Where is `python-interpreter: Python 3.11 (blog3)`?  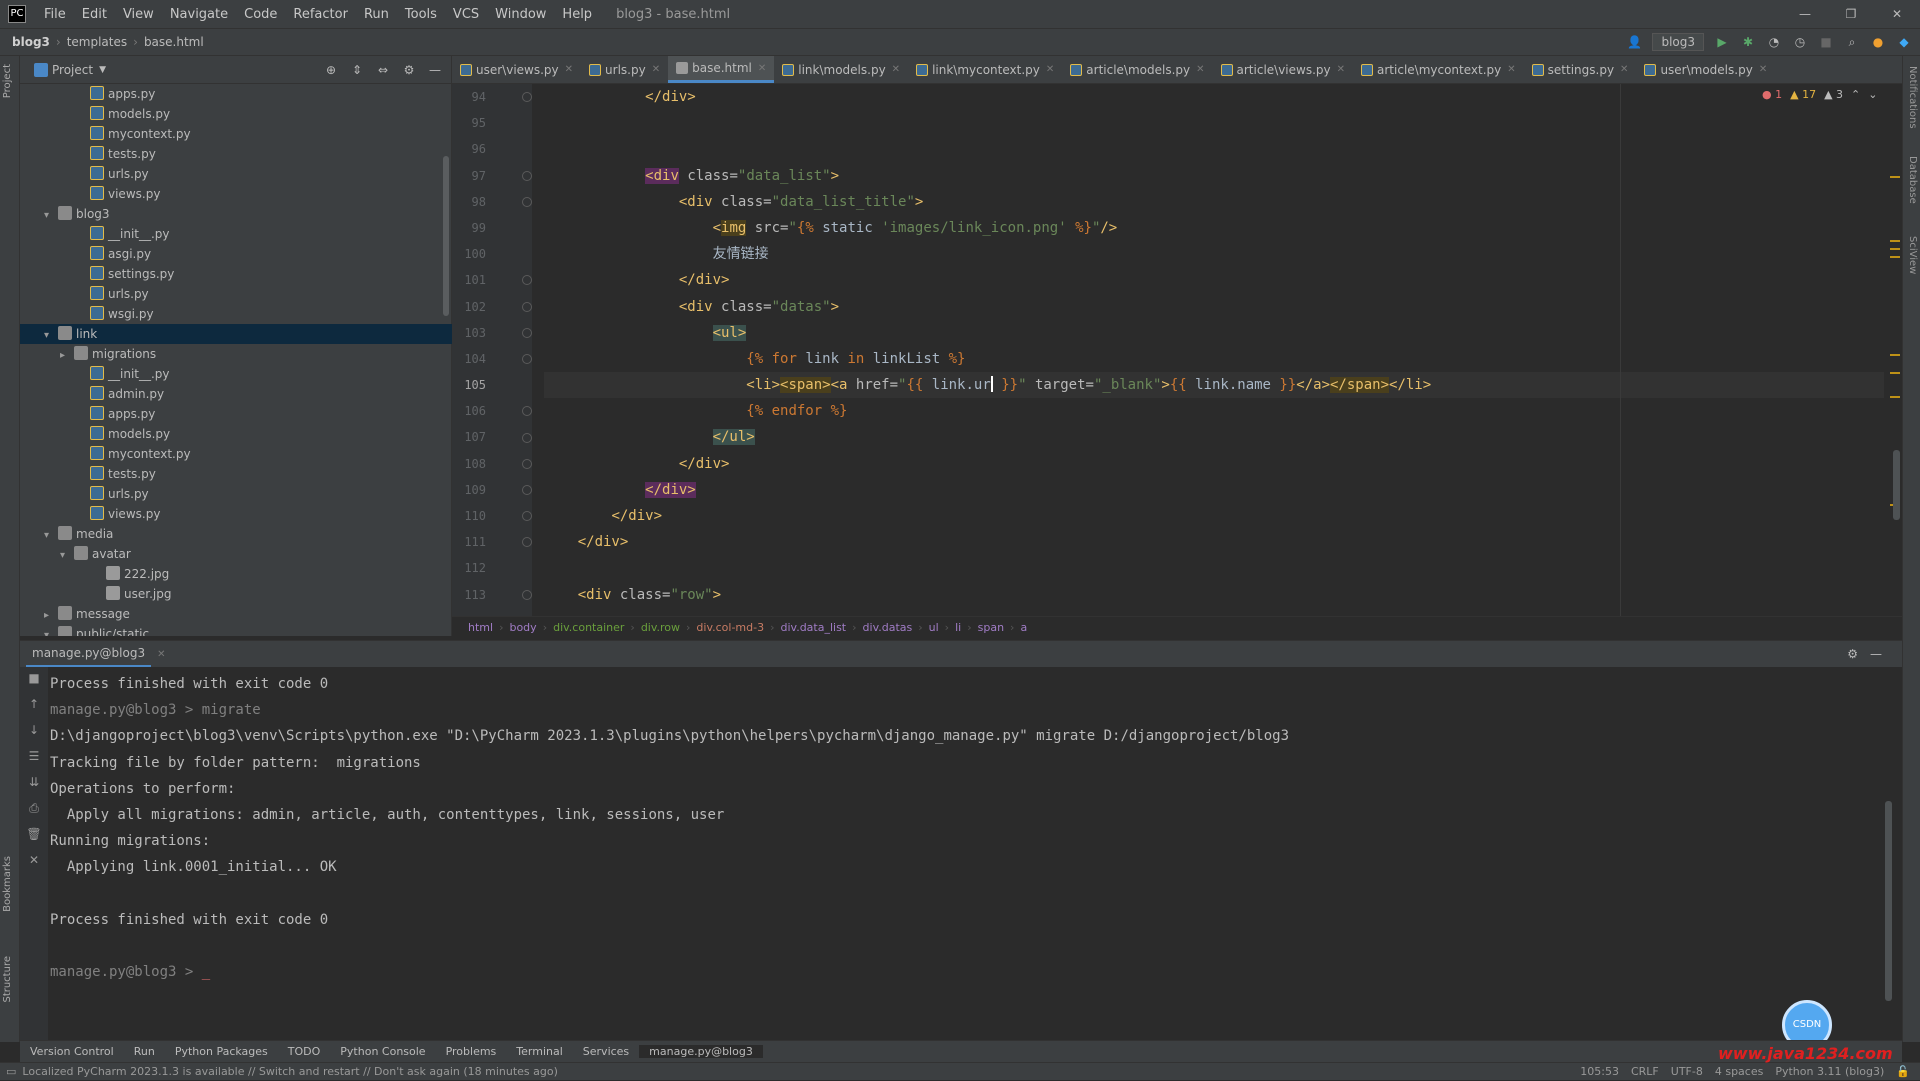
python-interpreter: Python 3.11 (blog3) is located at coordinates (1829, 1072).